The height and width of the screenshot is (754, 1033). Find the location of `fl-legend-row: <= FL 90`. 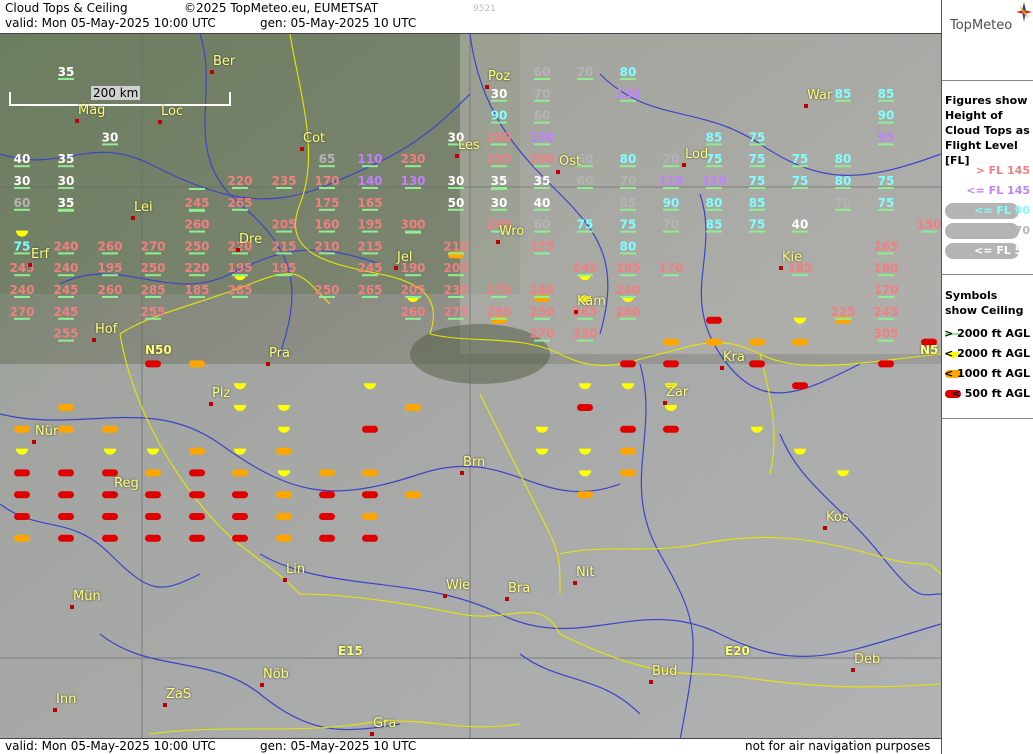

fl-legend-row: <= FL 90 is located at coordinates (987, 211).